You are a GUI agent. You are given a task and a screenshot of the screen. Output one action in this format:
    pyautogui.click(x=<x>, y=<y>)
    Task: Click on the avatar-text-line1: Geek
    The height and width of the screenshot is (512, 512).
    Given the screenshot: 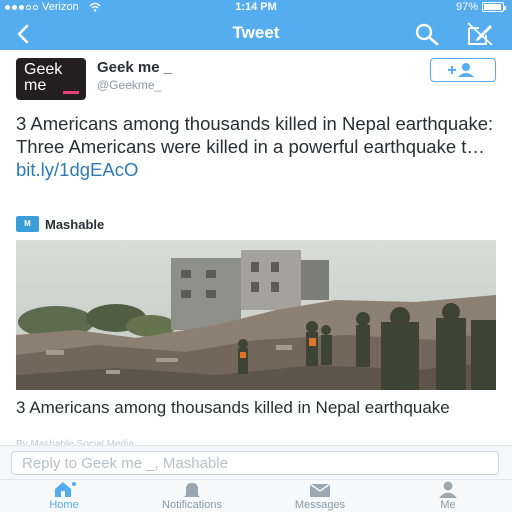 What is the action you would take?
    pyautogui.click(x=43, y=69)
    